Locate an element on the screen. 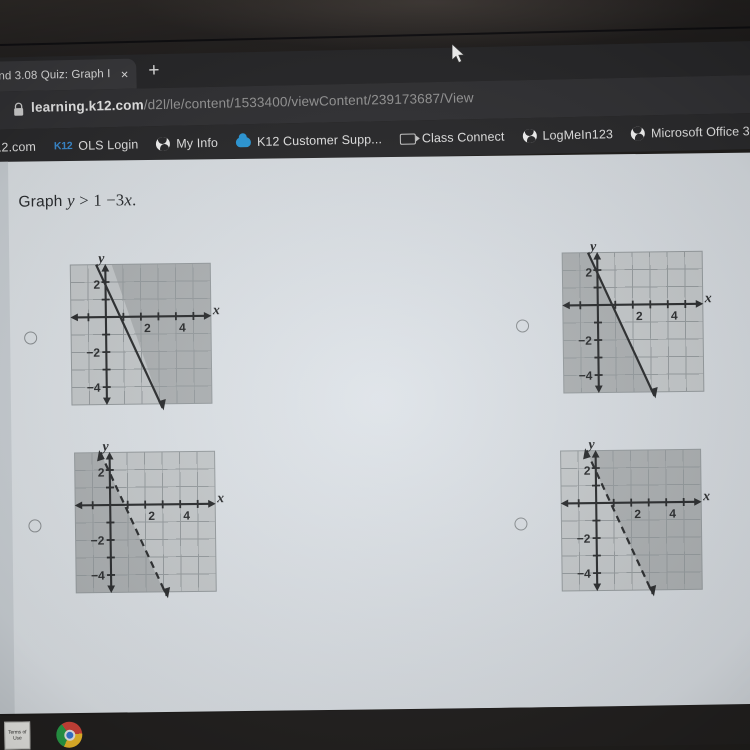 Image resolution: width=750 pixels, height=750 pixels. answer-choice-b: 2 4 2 −2 −4 x y is located at coordinates (617, 324).